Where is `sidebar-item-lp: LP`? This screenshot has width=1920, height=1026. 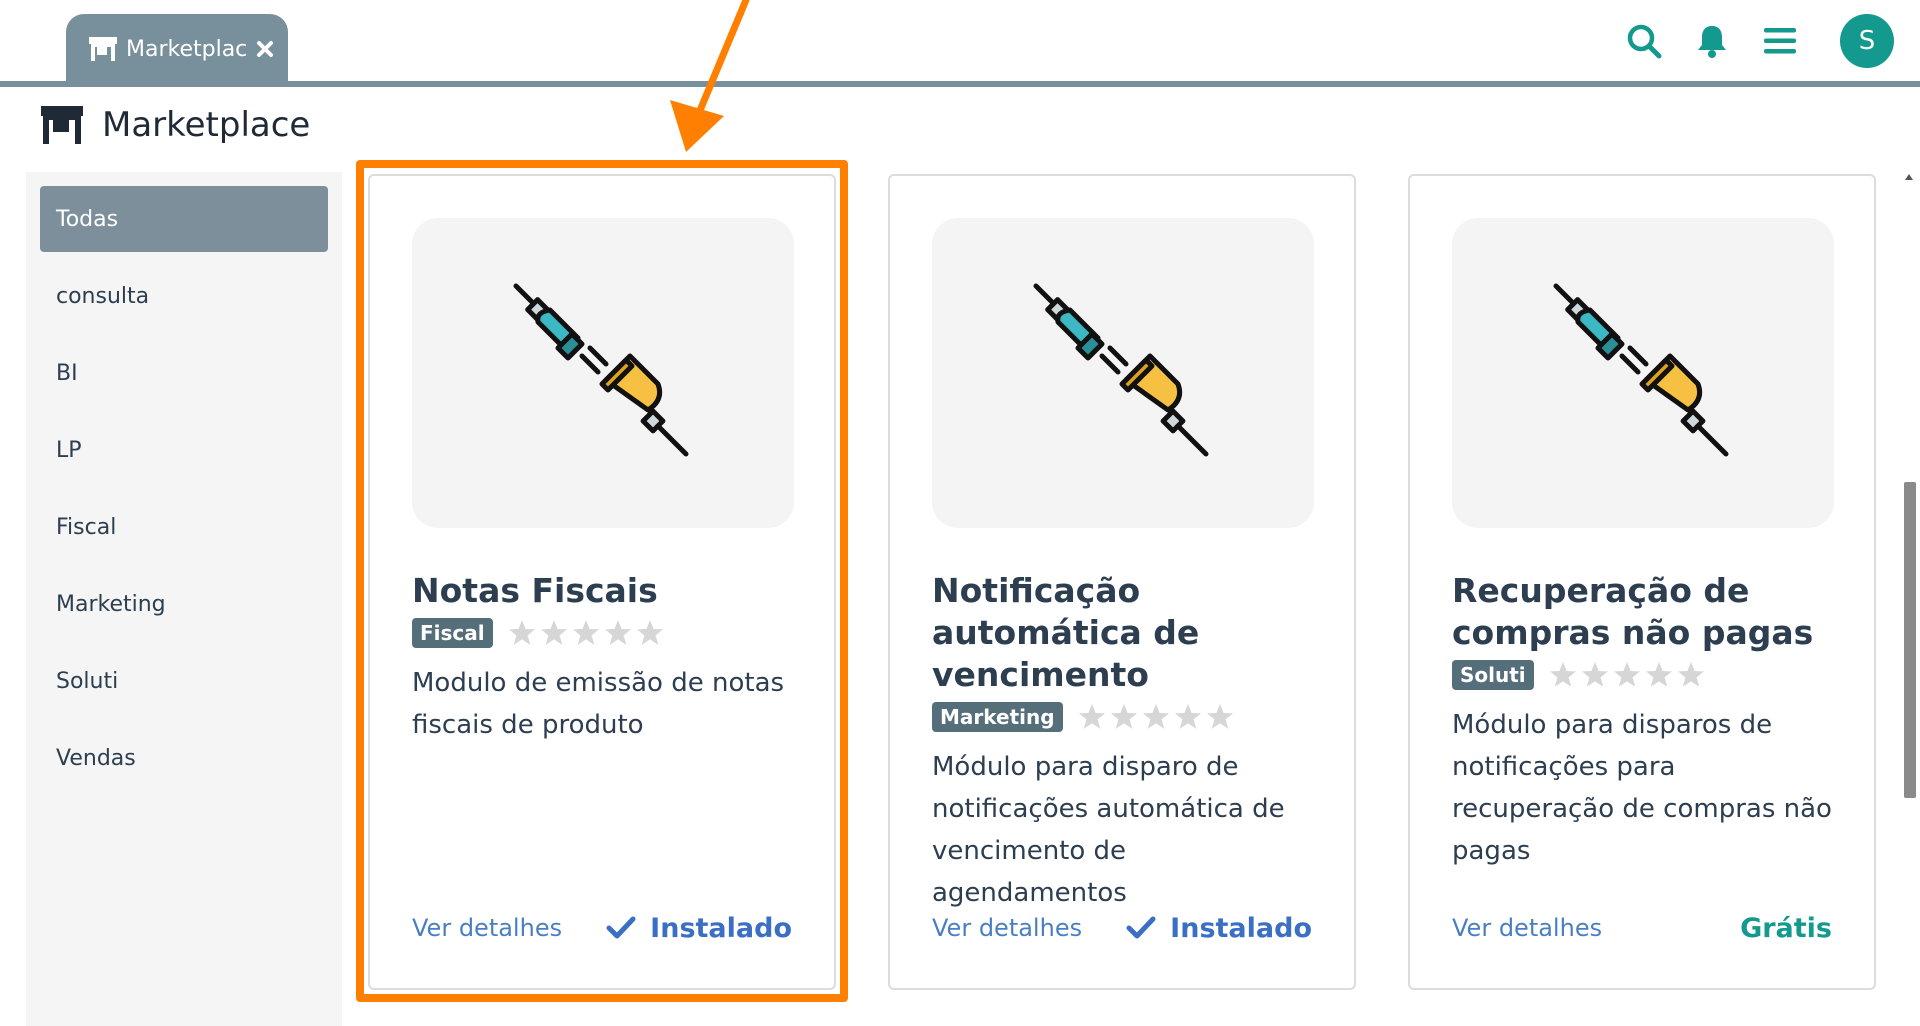 sidebar-item-lp: LP is located at coordinates (184, 450).